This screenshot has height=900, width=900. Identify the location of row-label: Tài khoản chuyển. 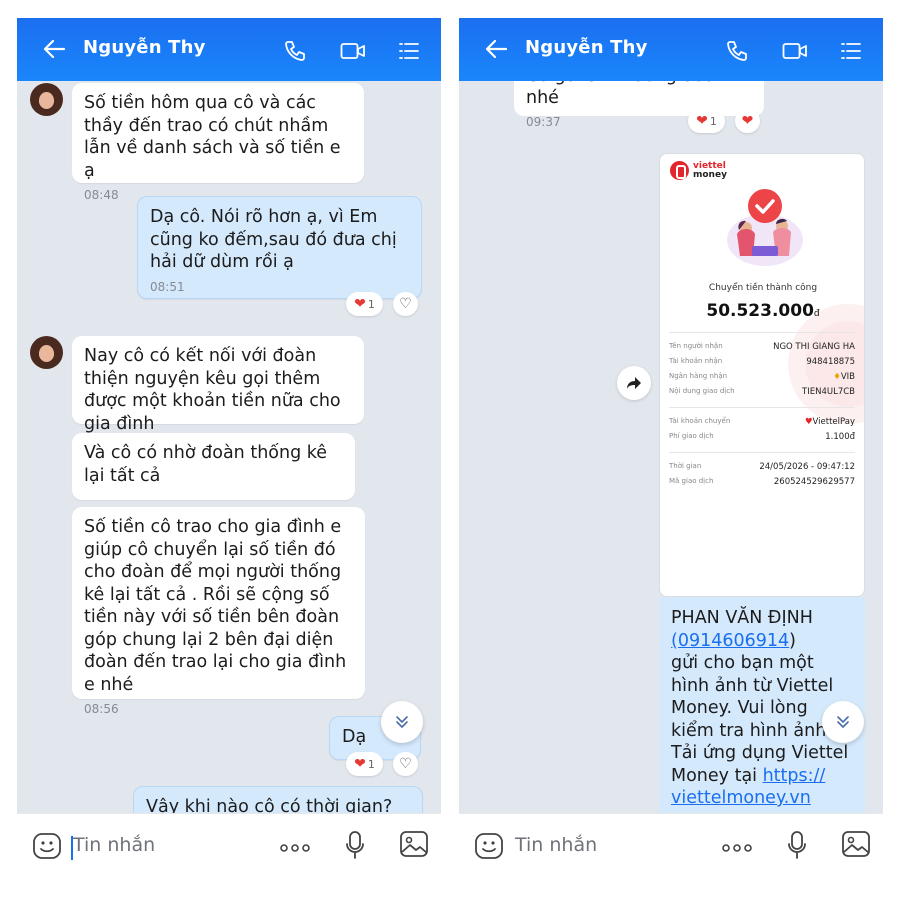
(700, 421).